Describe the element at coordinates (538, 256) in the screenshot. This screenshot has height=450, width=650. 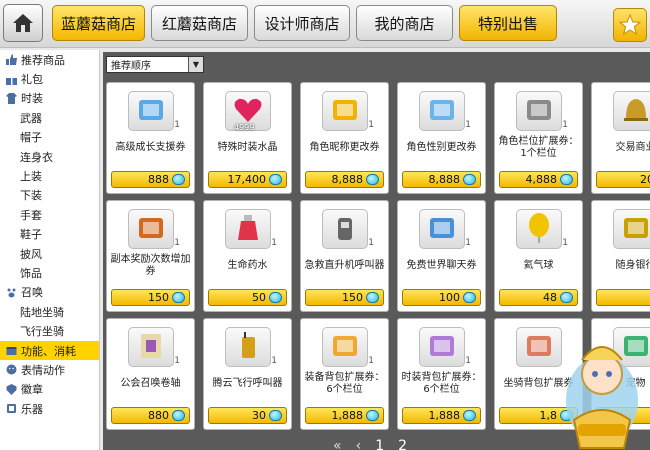
I see `item-card: 1 氦气球 48` at that location.